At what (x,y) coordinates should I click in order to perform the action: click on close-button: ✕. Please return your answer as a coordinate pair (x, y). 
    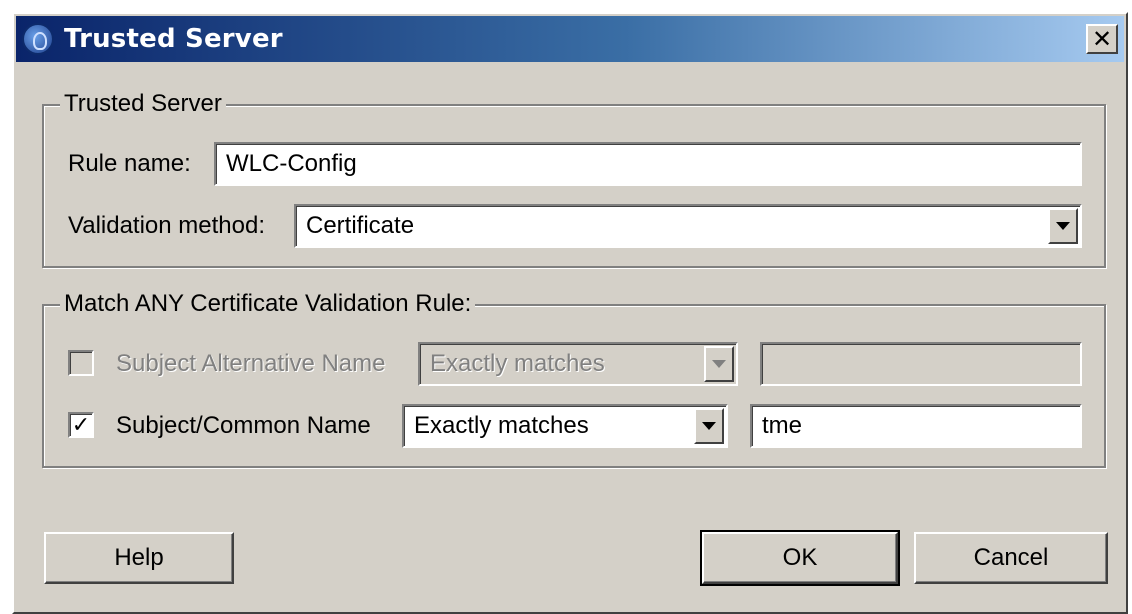
    Looking at the image, I should click on (1102, 39).